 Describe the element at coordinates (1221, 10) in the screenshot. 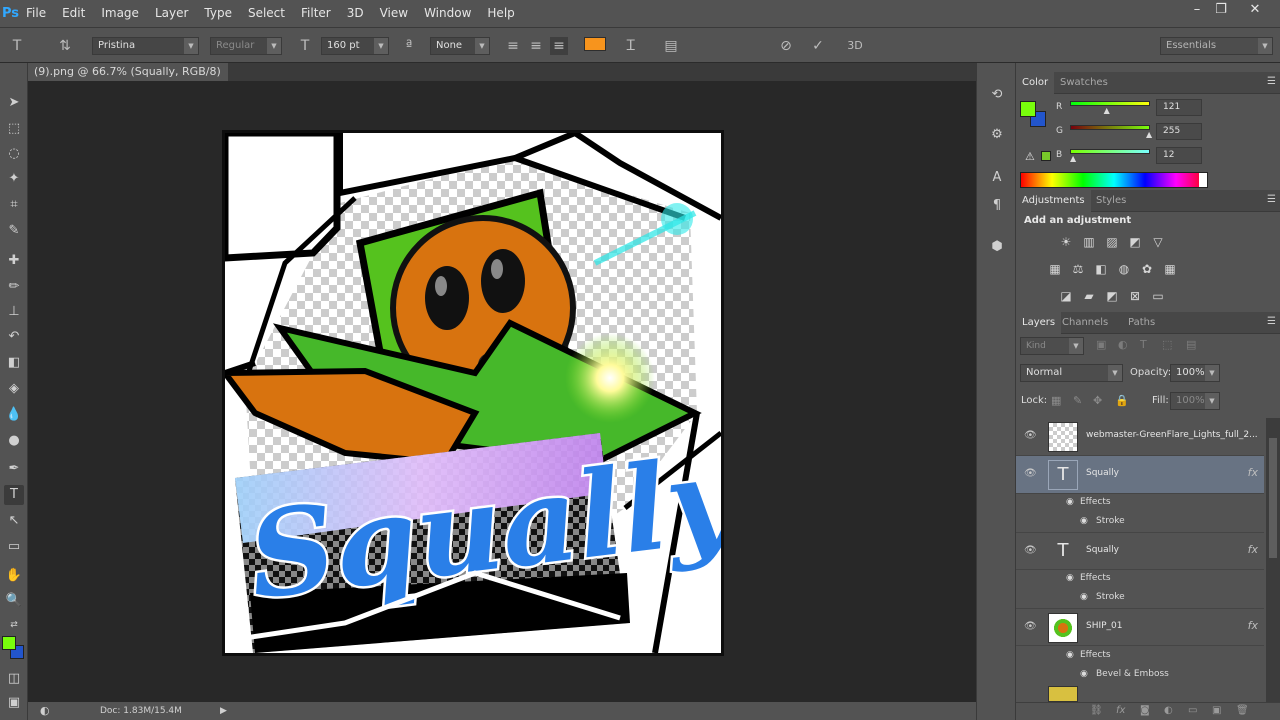

I see `restore-button: ❐` at that location.